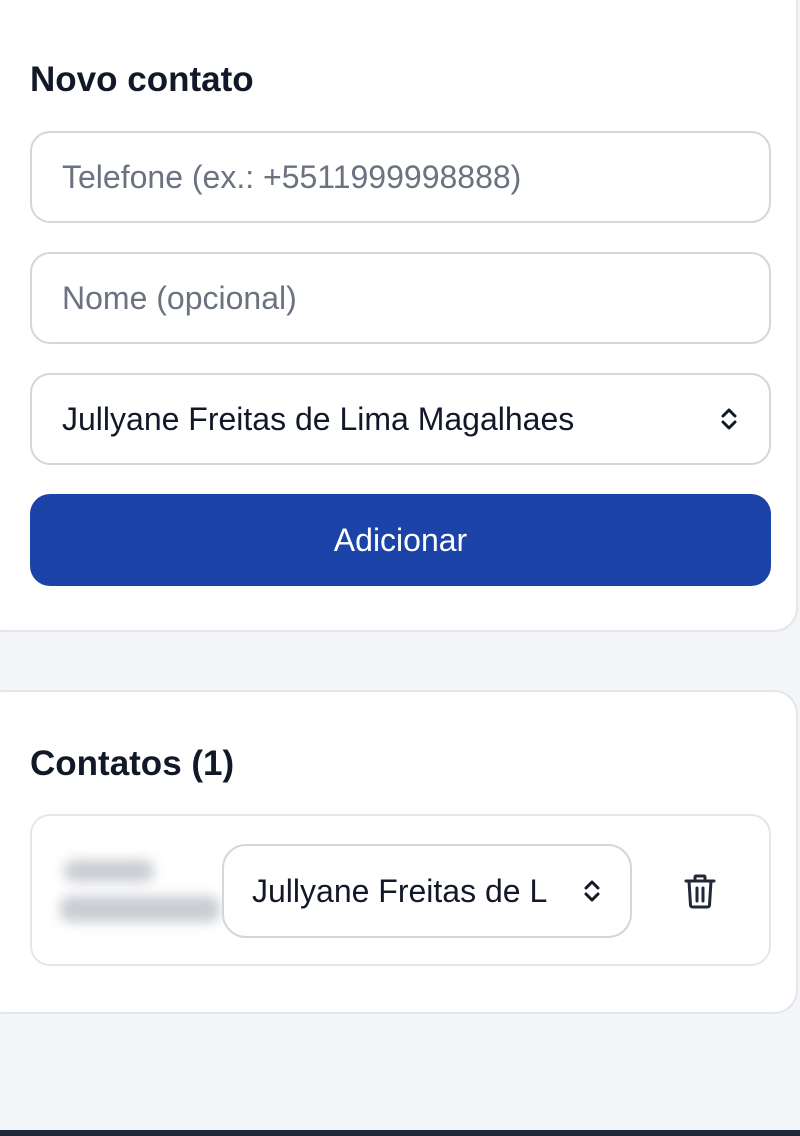  I want to click on delete-contact-button, so click(700, 892).